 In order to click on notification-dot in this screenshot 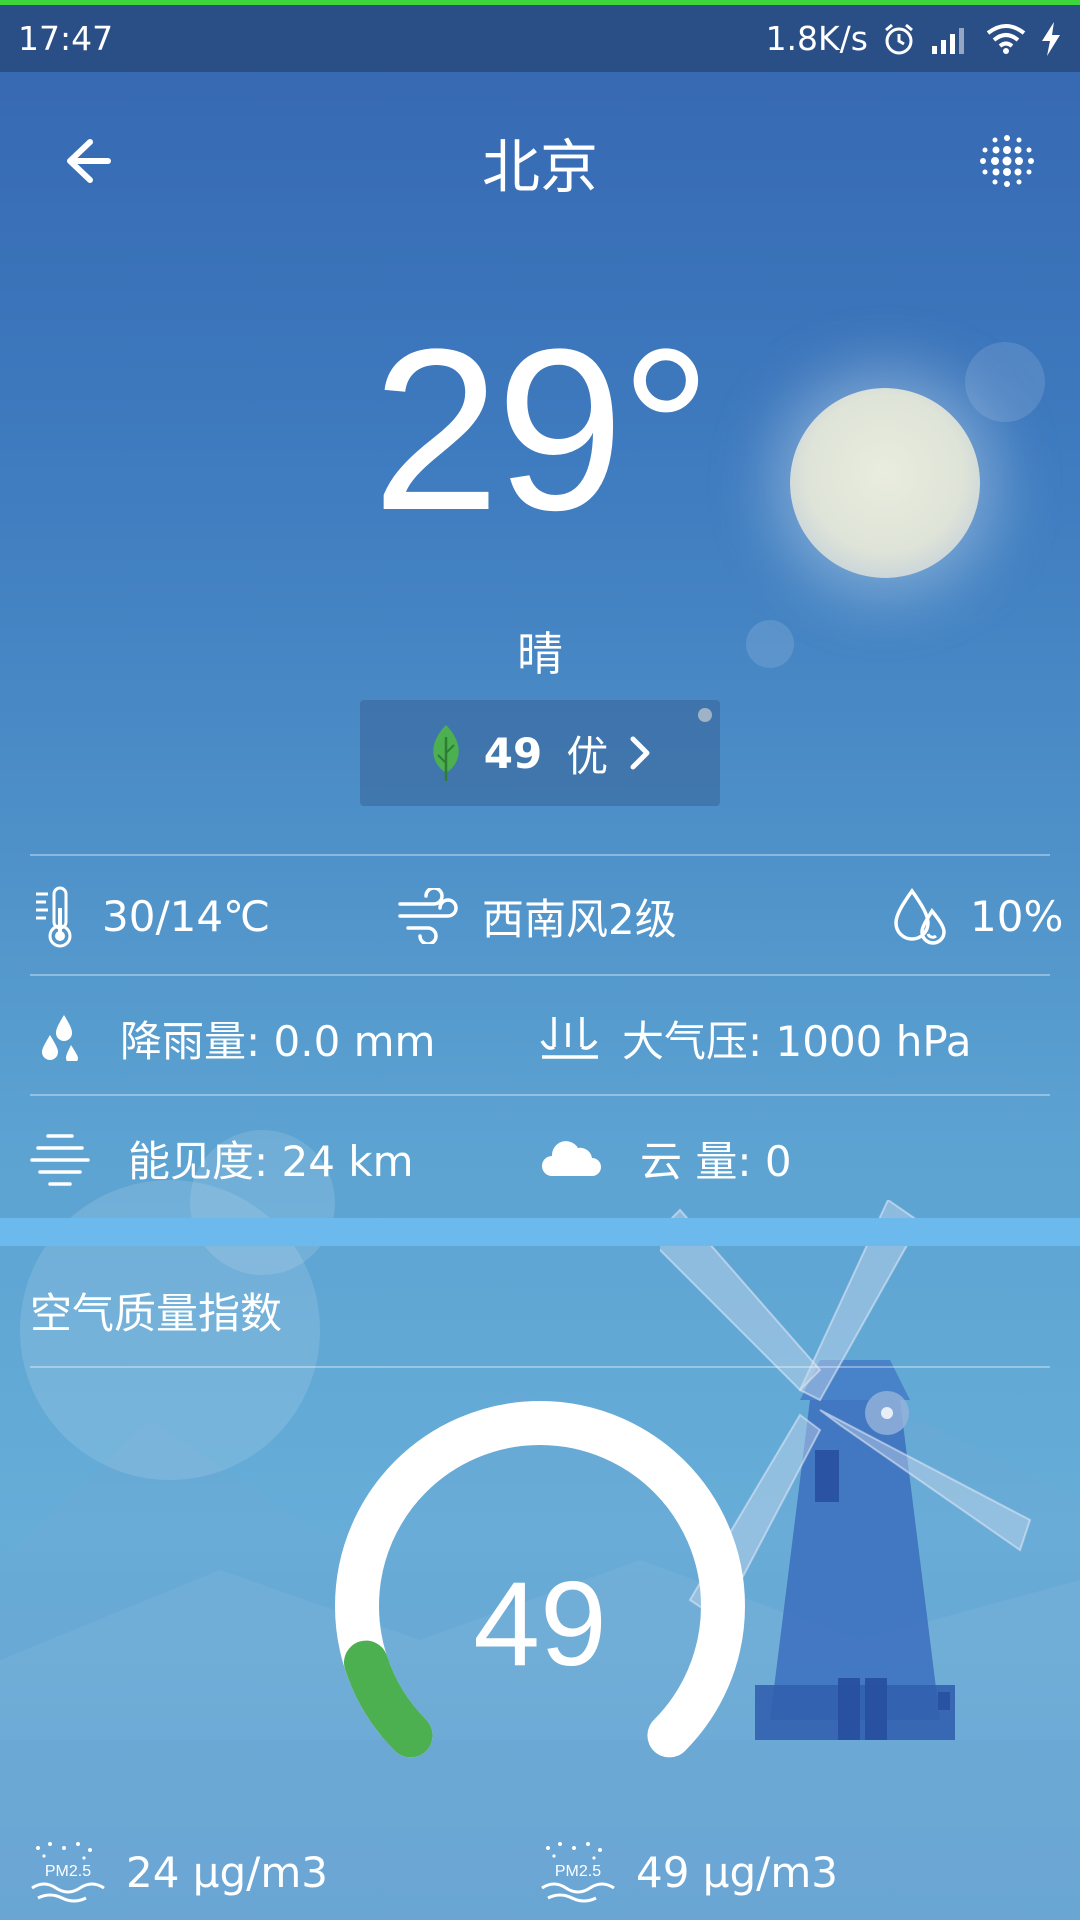, I will do `click(705, 715)`.